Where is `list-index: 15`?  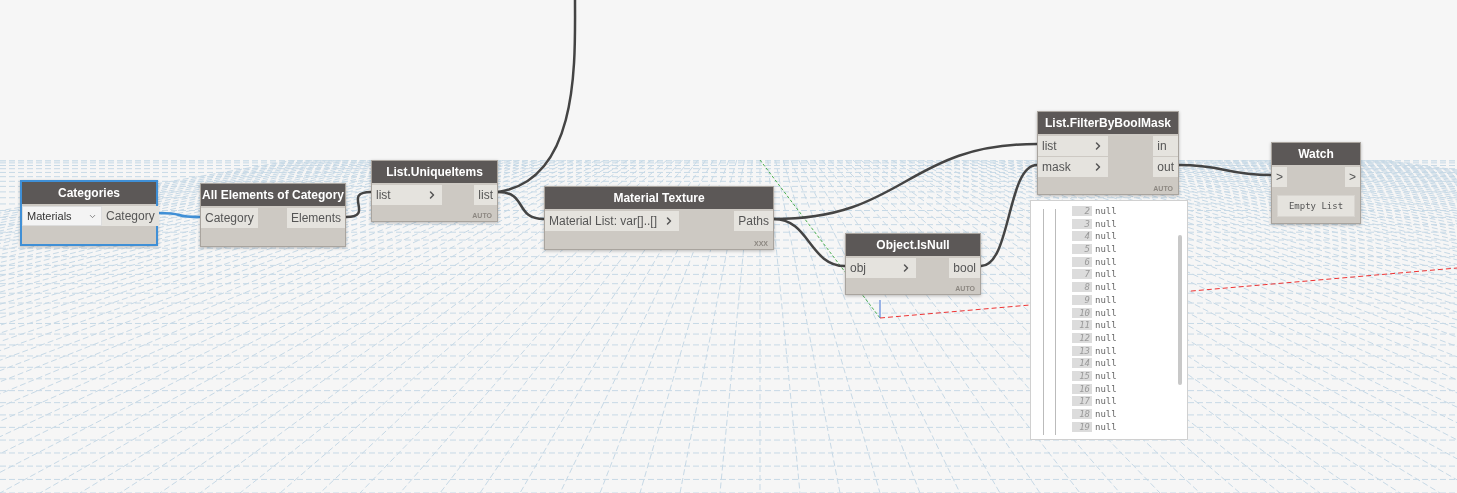 list-index: 15 is located at coordinates (1082, 375).